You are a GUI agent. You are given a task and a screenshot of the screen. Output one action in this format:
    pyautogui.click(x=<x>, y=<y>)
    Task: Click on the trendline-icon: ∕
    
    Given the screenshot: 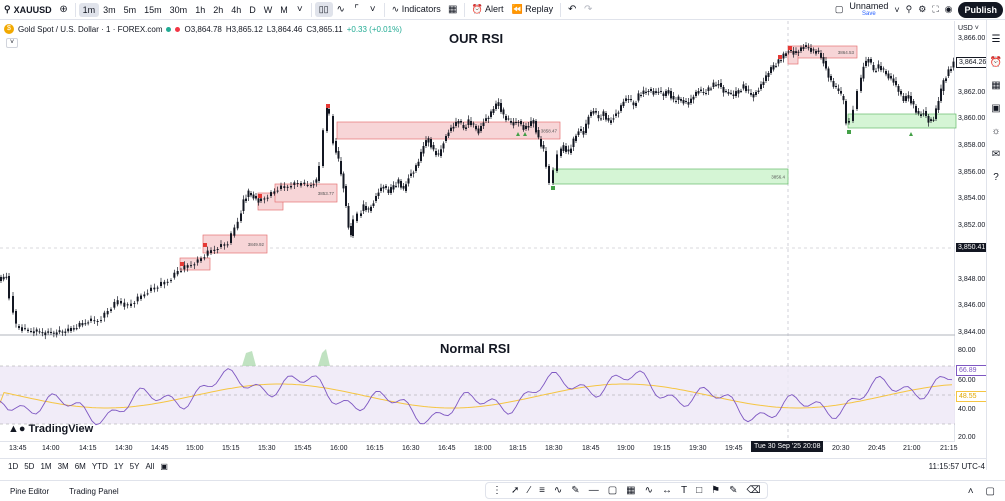 What is the action you would take?
    pyautogui.click(x=529, y=490)
    